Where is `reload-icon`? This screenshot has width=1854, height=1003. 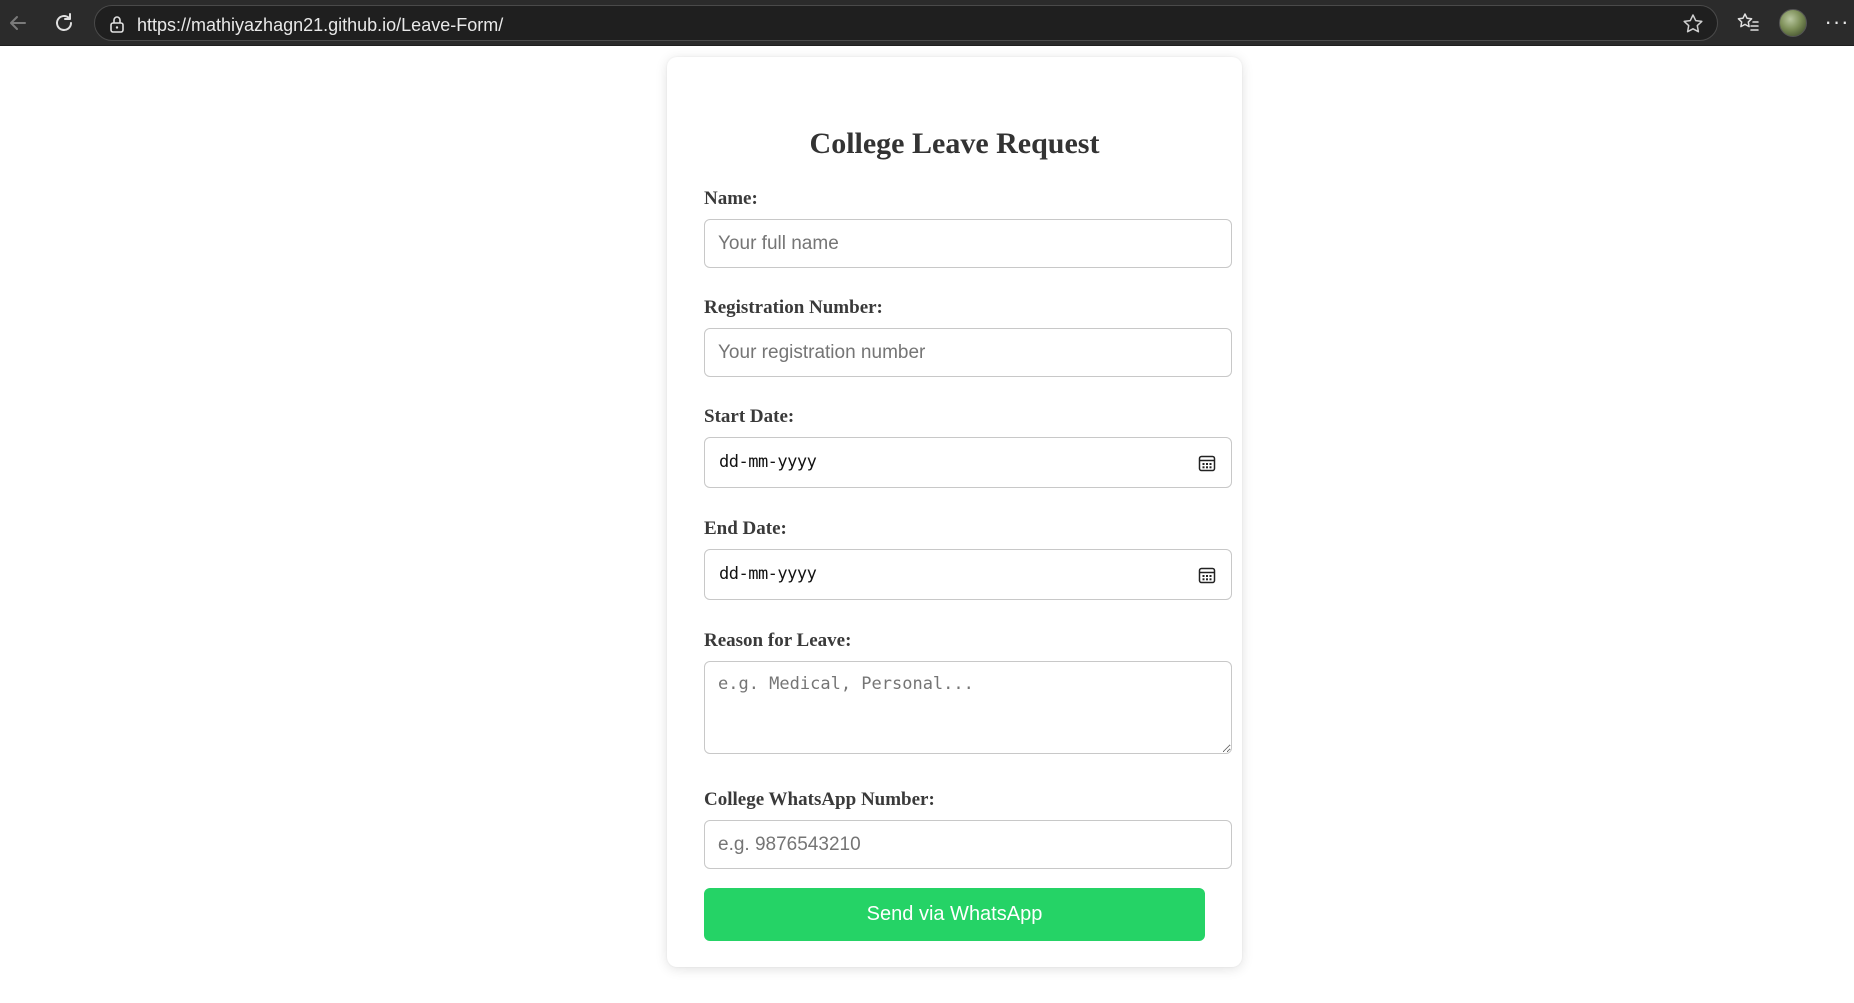
reload-icon is located at coordinates (64, 23).